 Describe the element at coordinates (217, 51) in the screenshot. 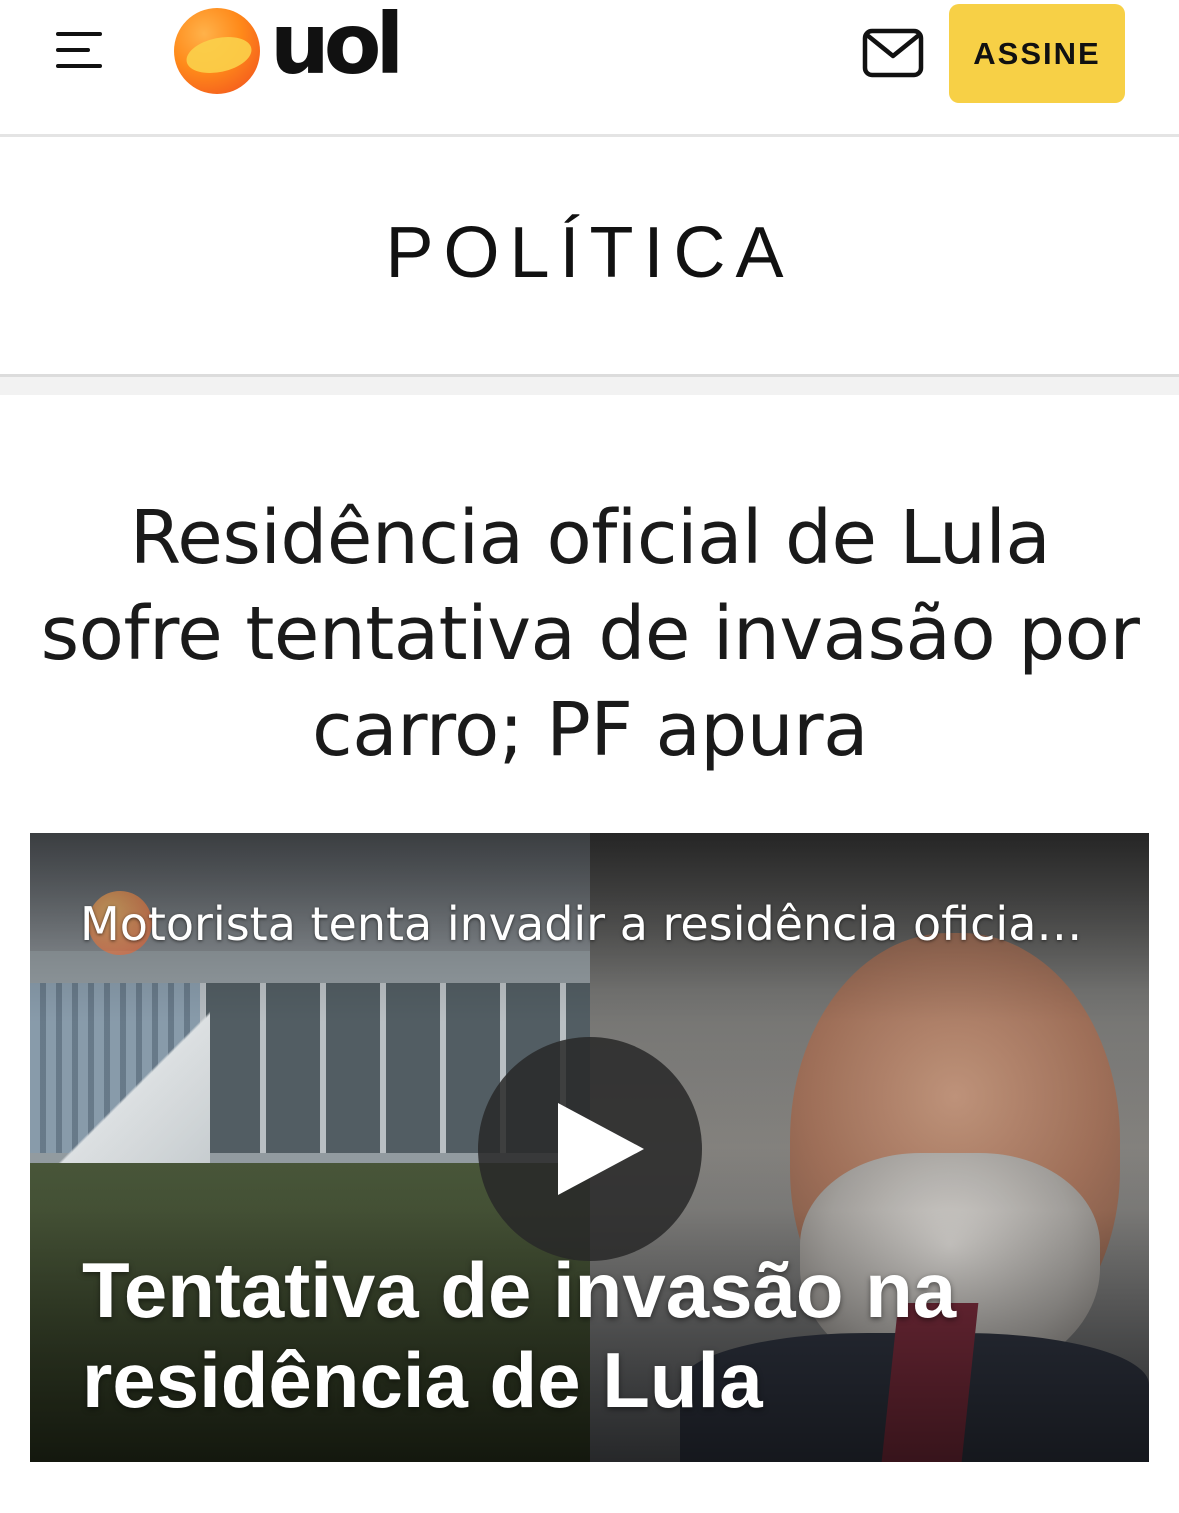

I see `uol-logo-ball-icon` at that location.